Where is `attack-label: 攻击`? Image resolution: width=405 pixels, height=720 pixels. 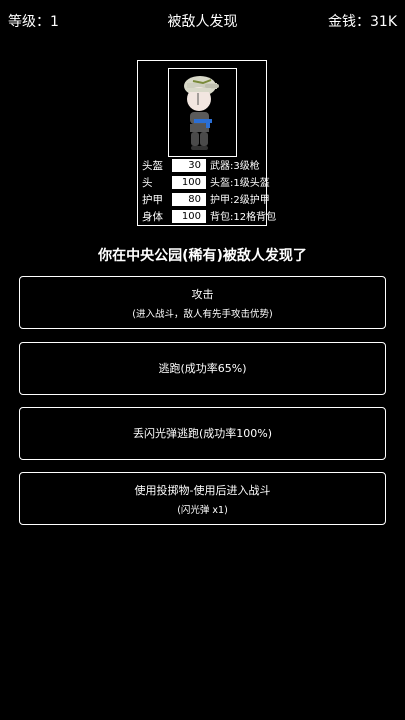
attack-label: 攻击 is located at coordinates (202, 294).